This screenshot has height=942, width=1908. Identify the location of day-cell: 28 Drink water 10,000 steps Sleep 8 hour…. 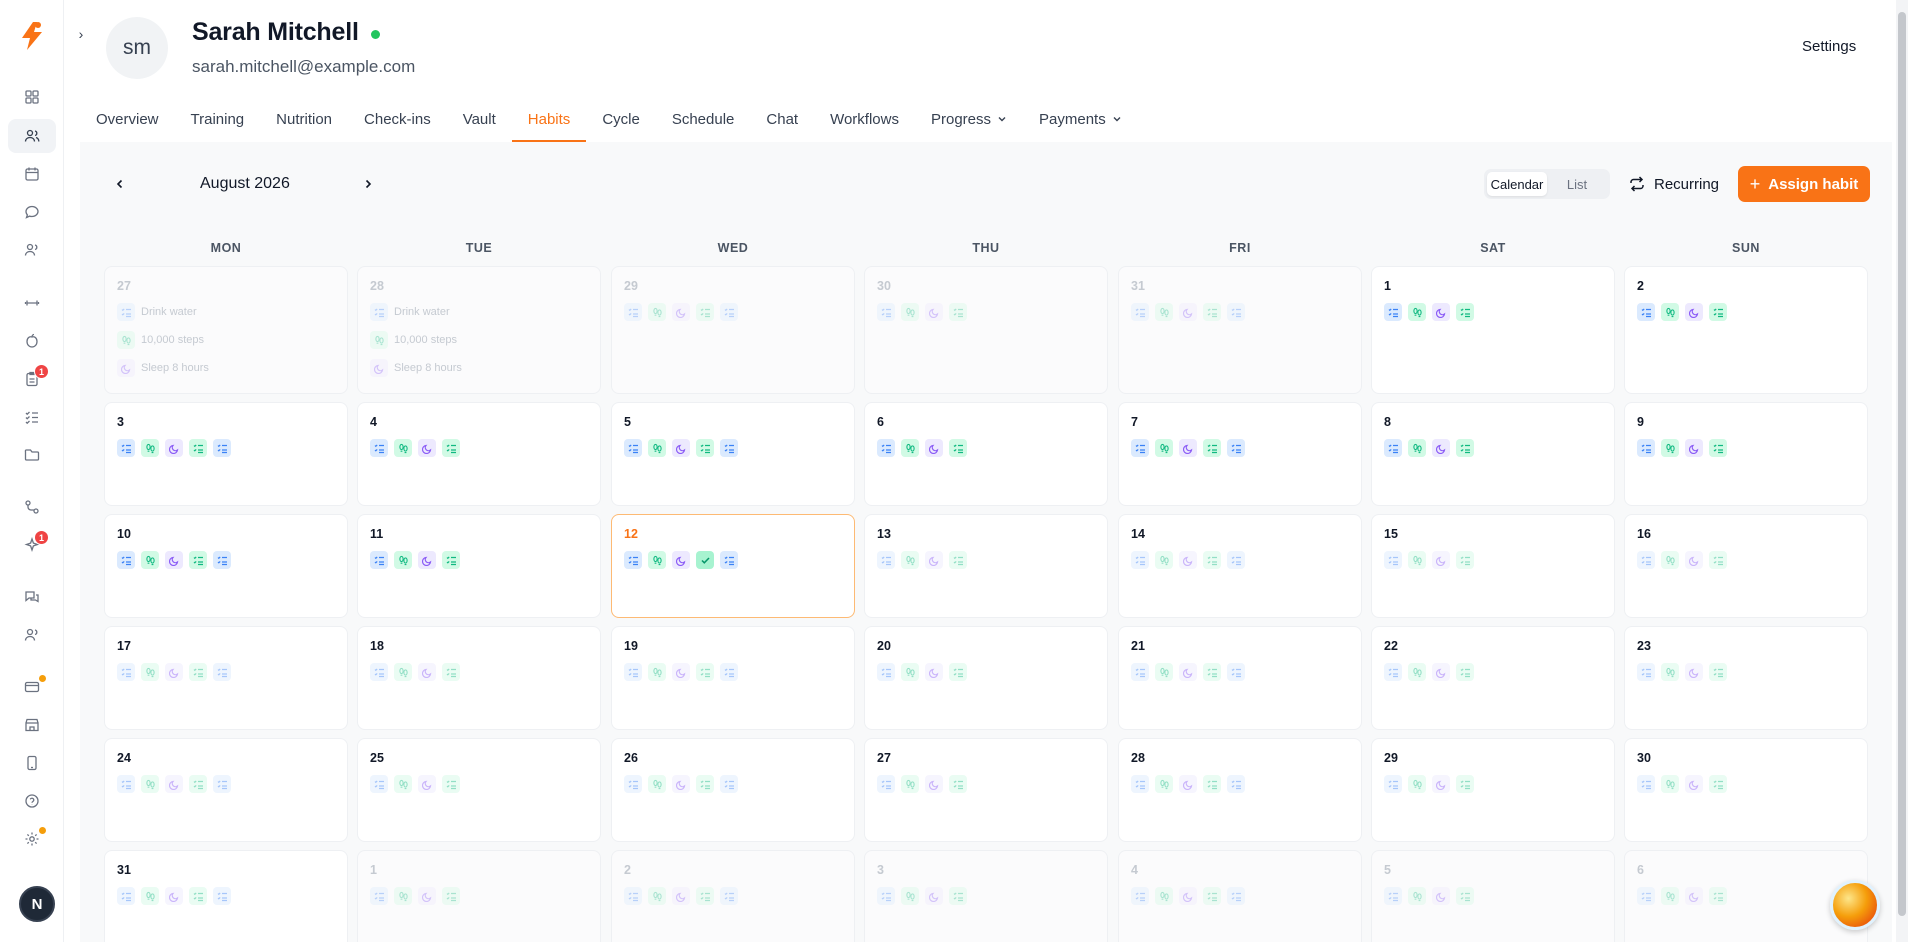
(479, 330).